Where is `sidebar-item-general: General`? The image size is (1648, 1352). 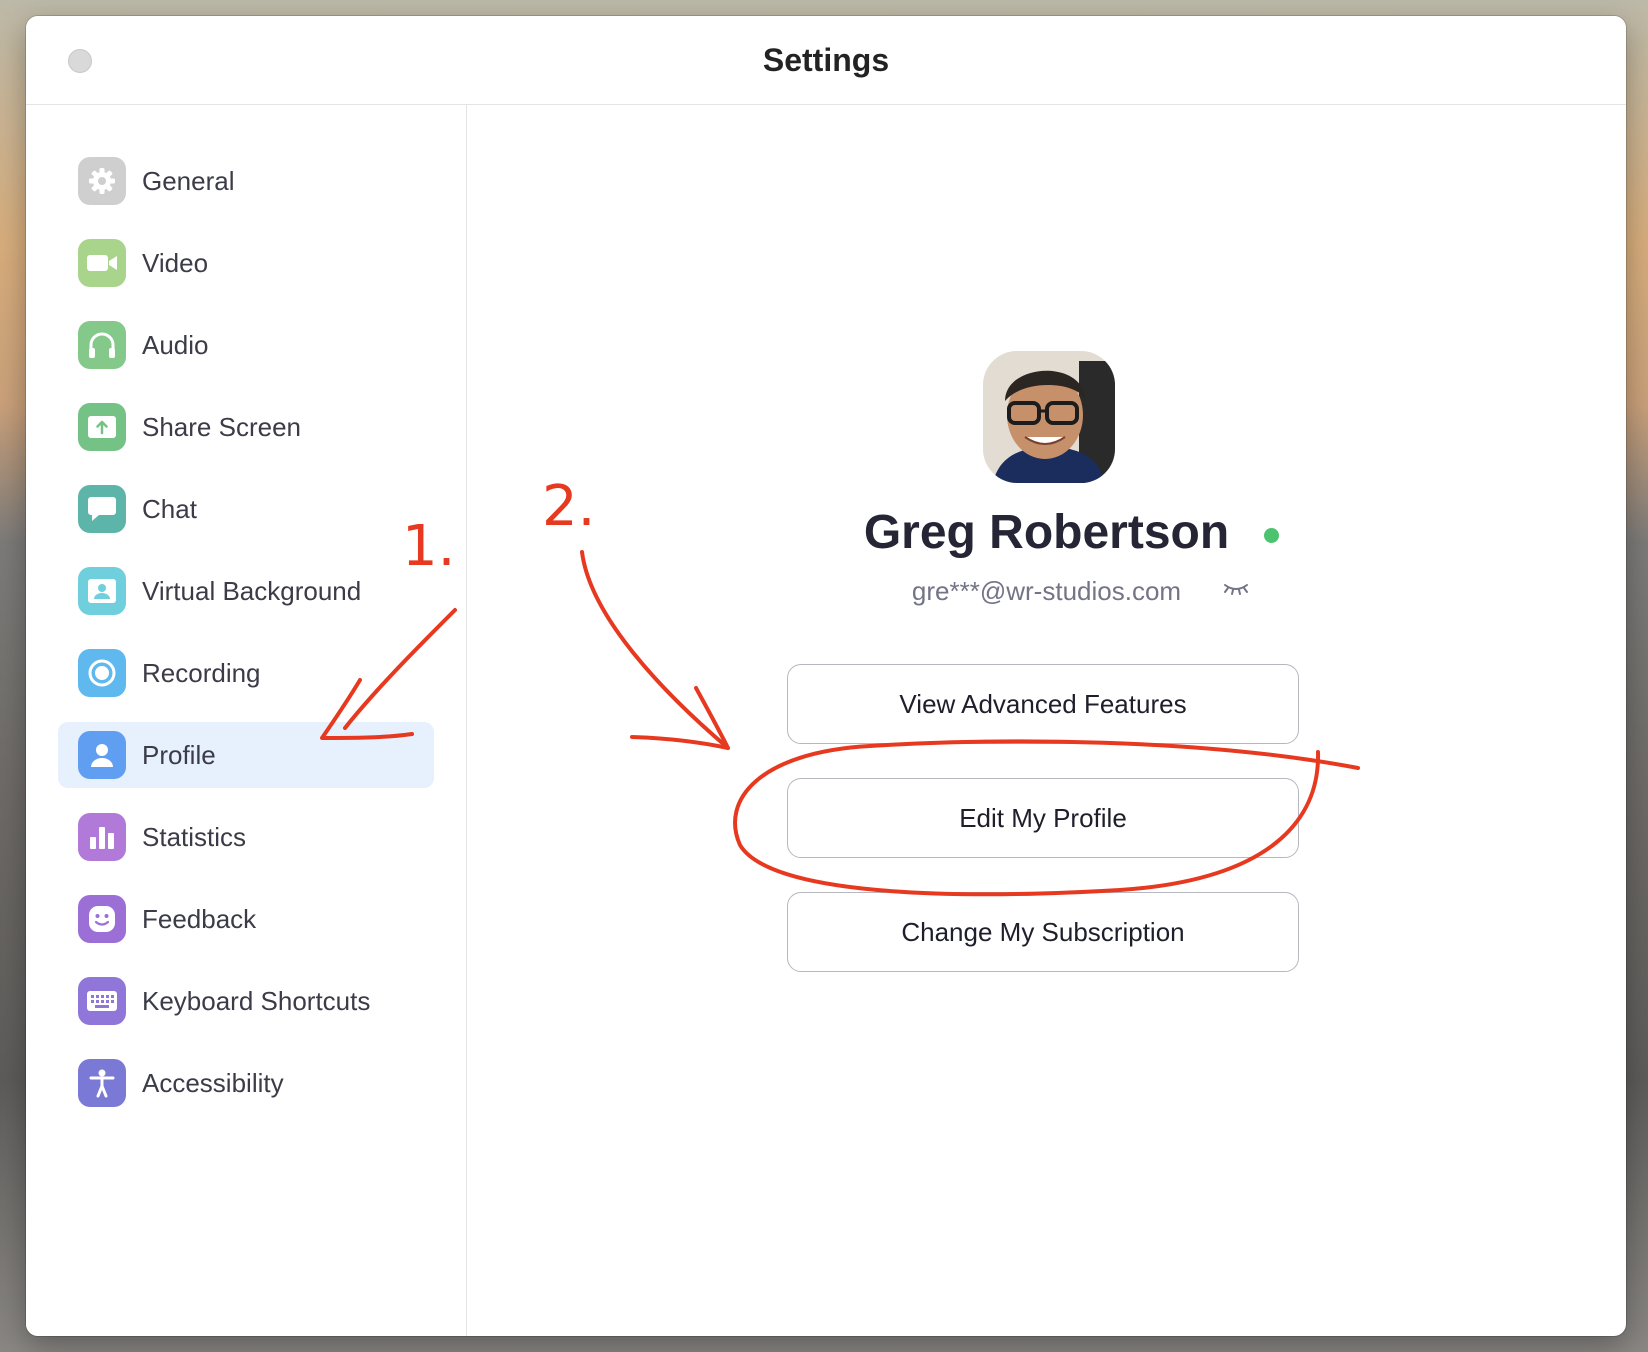
sidebar-item-general: General is located at coordinates (246, 181).